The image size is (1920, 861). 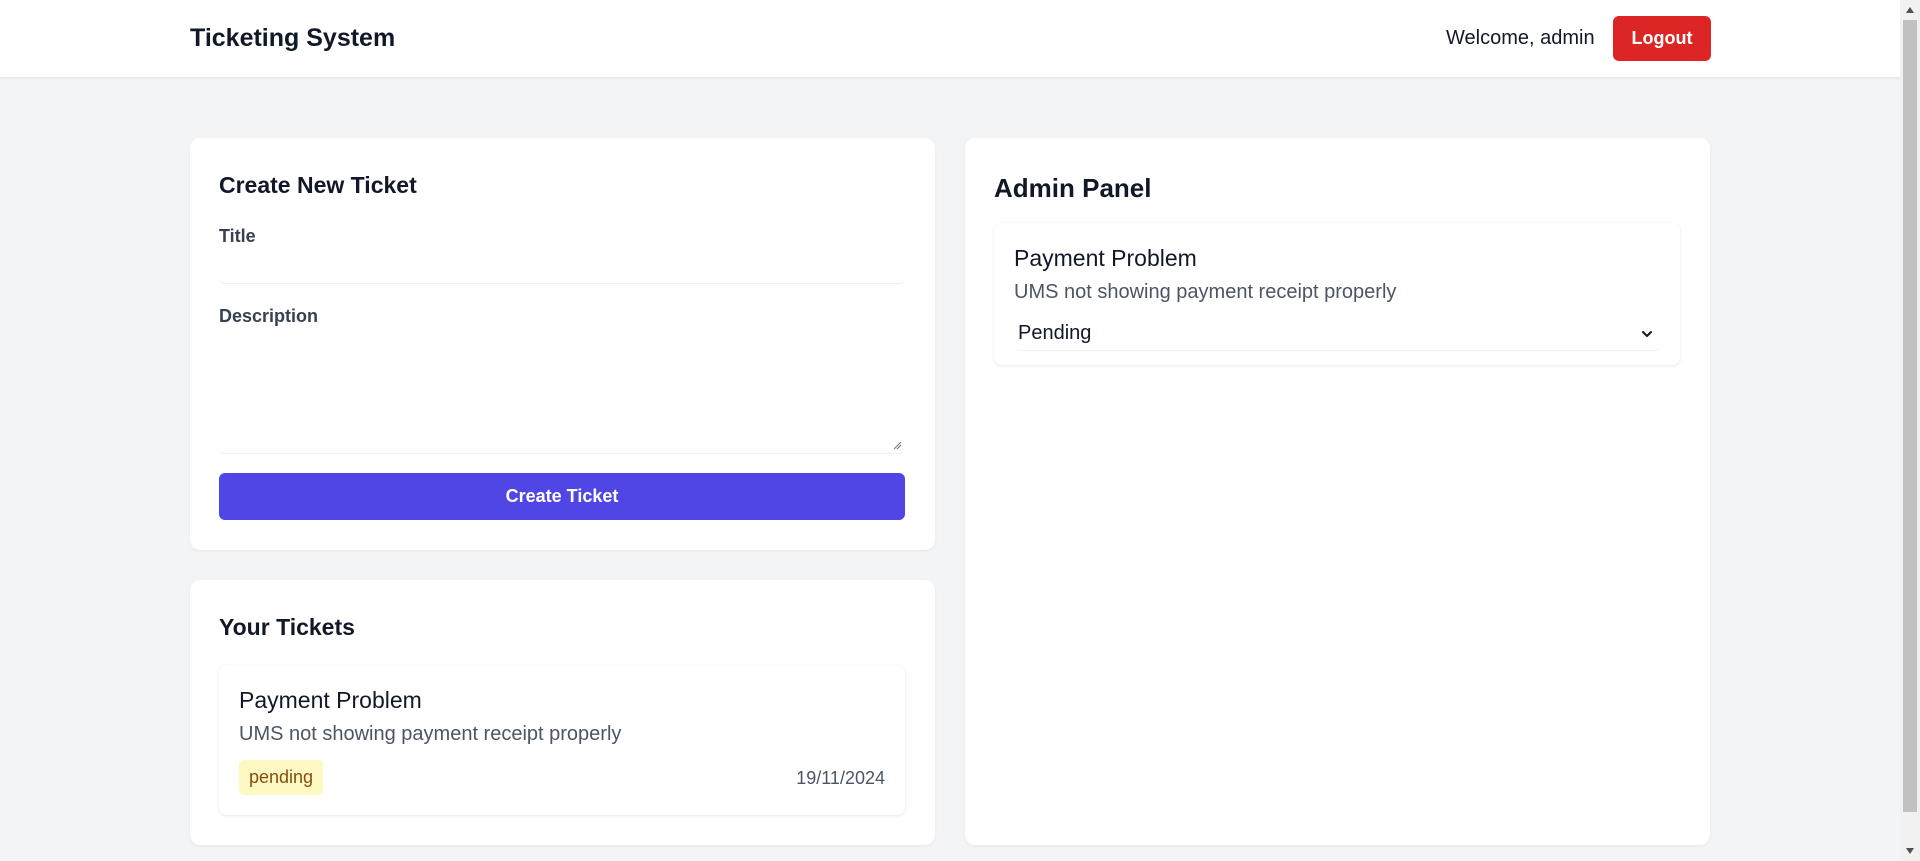 I want to click on scroll-down-arrow-icon, so click(x=1910, y=851).